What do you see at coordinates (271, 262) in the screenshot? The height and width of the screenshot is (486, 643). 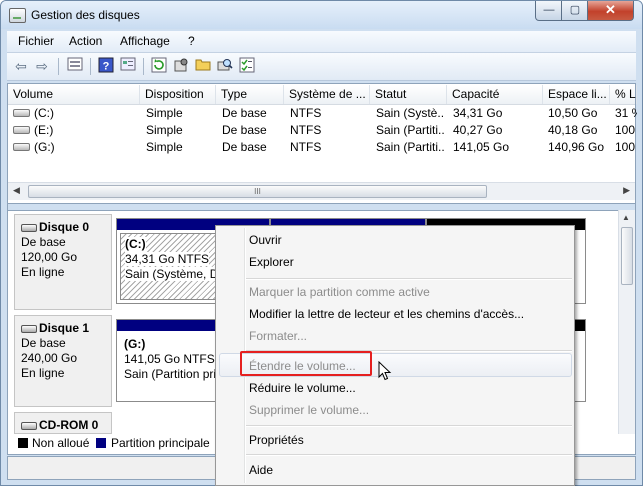 I see `menu-item-explore: Explorer` at bounding box center [271, 262].